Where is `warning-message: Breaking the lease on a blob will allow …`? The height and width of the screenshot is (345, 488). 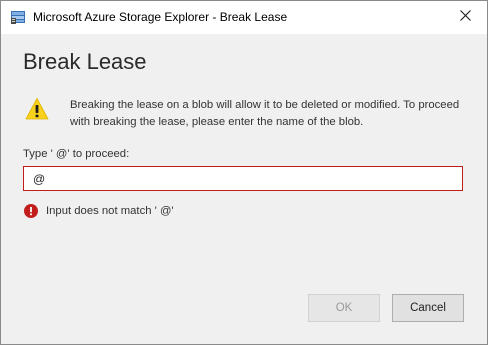 warning-message: Breaking the lease on a blob will allow … is located at coordinates (265, 113).